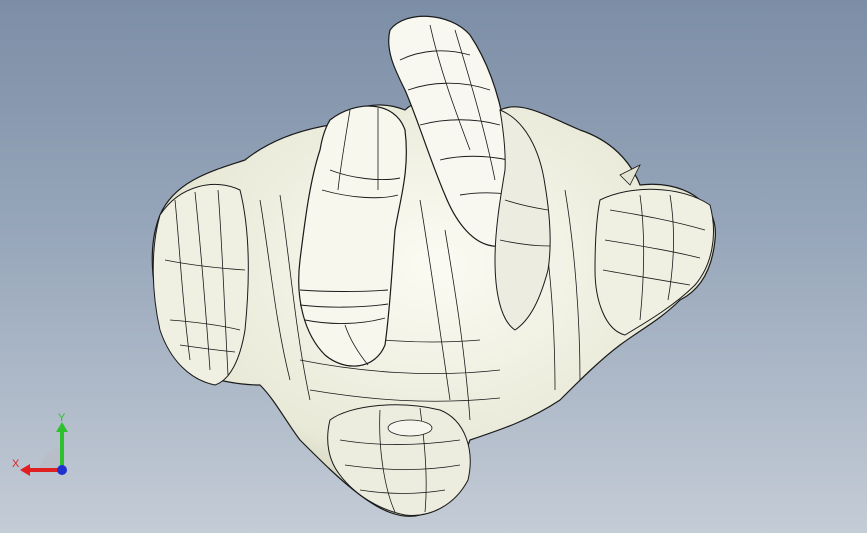 Image resolution: width=867 pixels, height=533 pixels. Describe the element at coordinates (16, 464) in the screenshot. I see `x-axis-label: X` at that location.